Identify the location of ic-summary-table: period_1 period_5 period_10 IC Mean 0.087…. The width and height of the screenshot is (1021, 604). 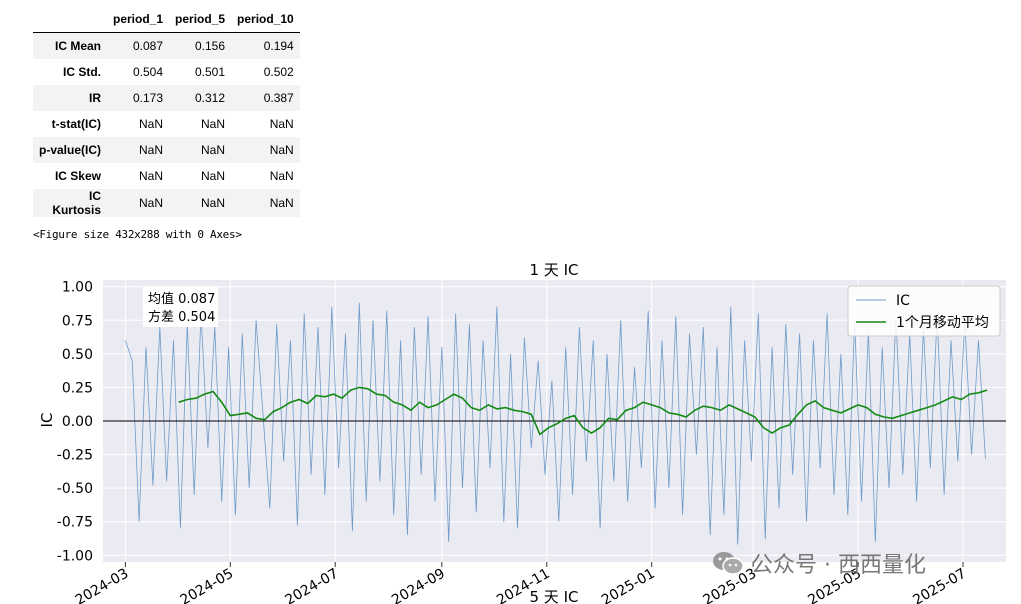
(166, 111).